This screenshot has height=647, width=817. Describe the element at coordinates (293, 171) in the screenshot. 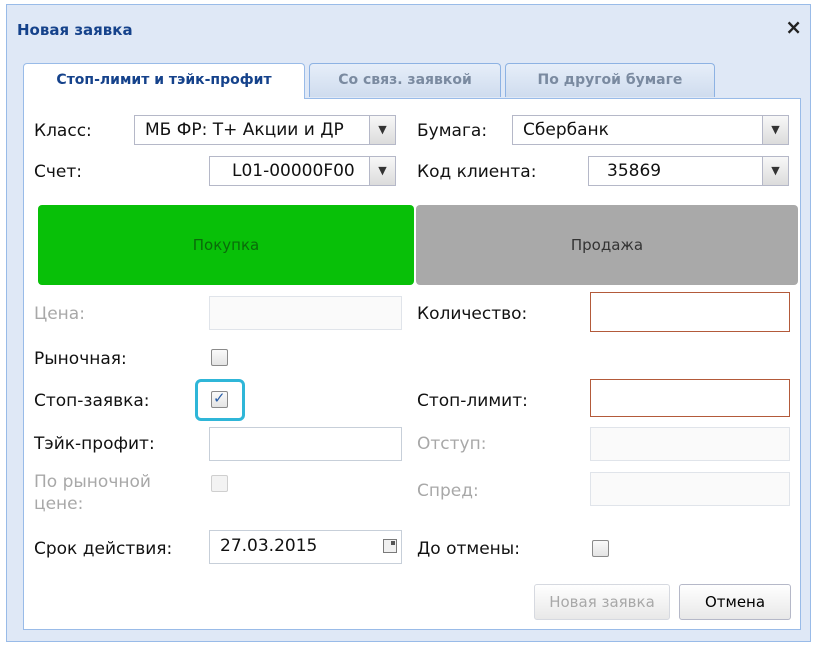

I see `account-value: L01-00000F00` at that location.